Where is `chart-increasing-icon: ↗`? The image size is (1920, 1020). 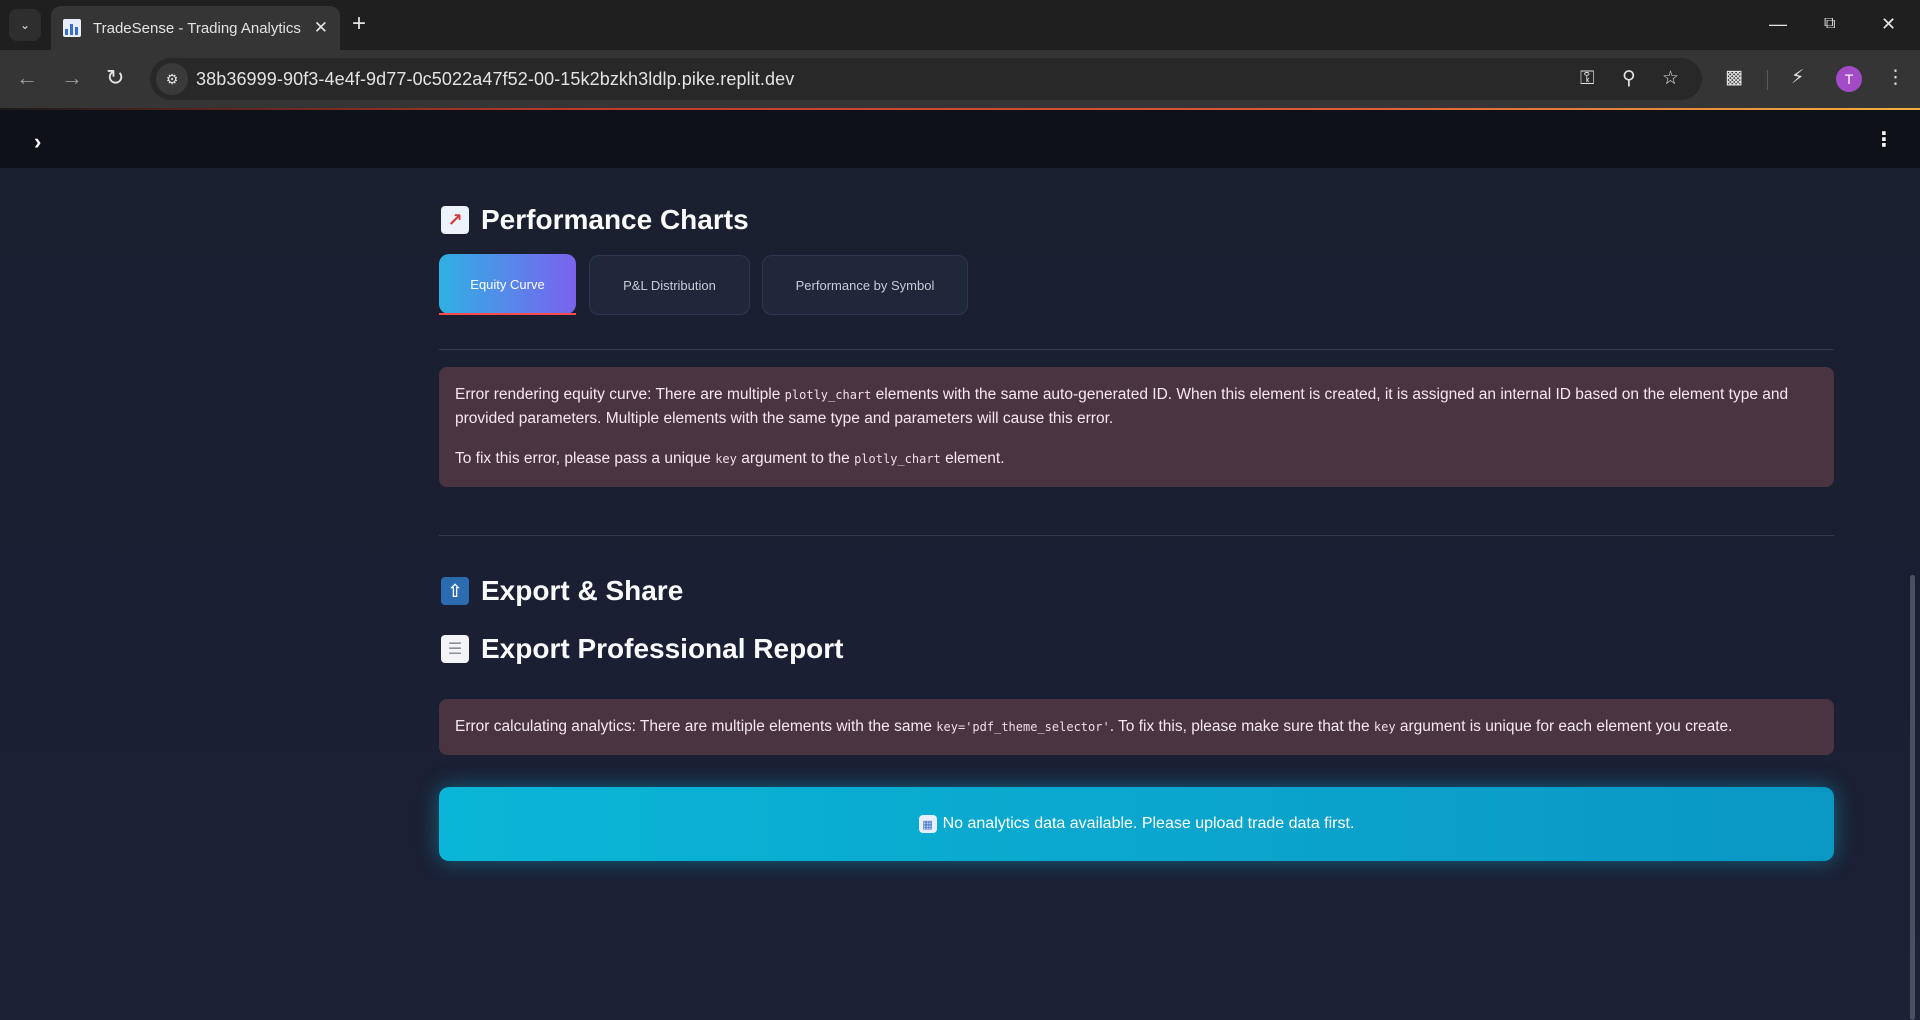 chart-increasing-icon: ↗ is located at coordinates (455, 220).